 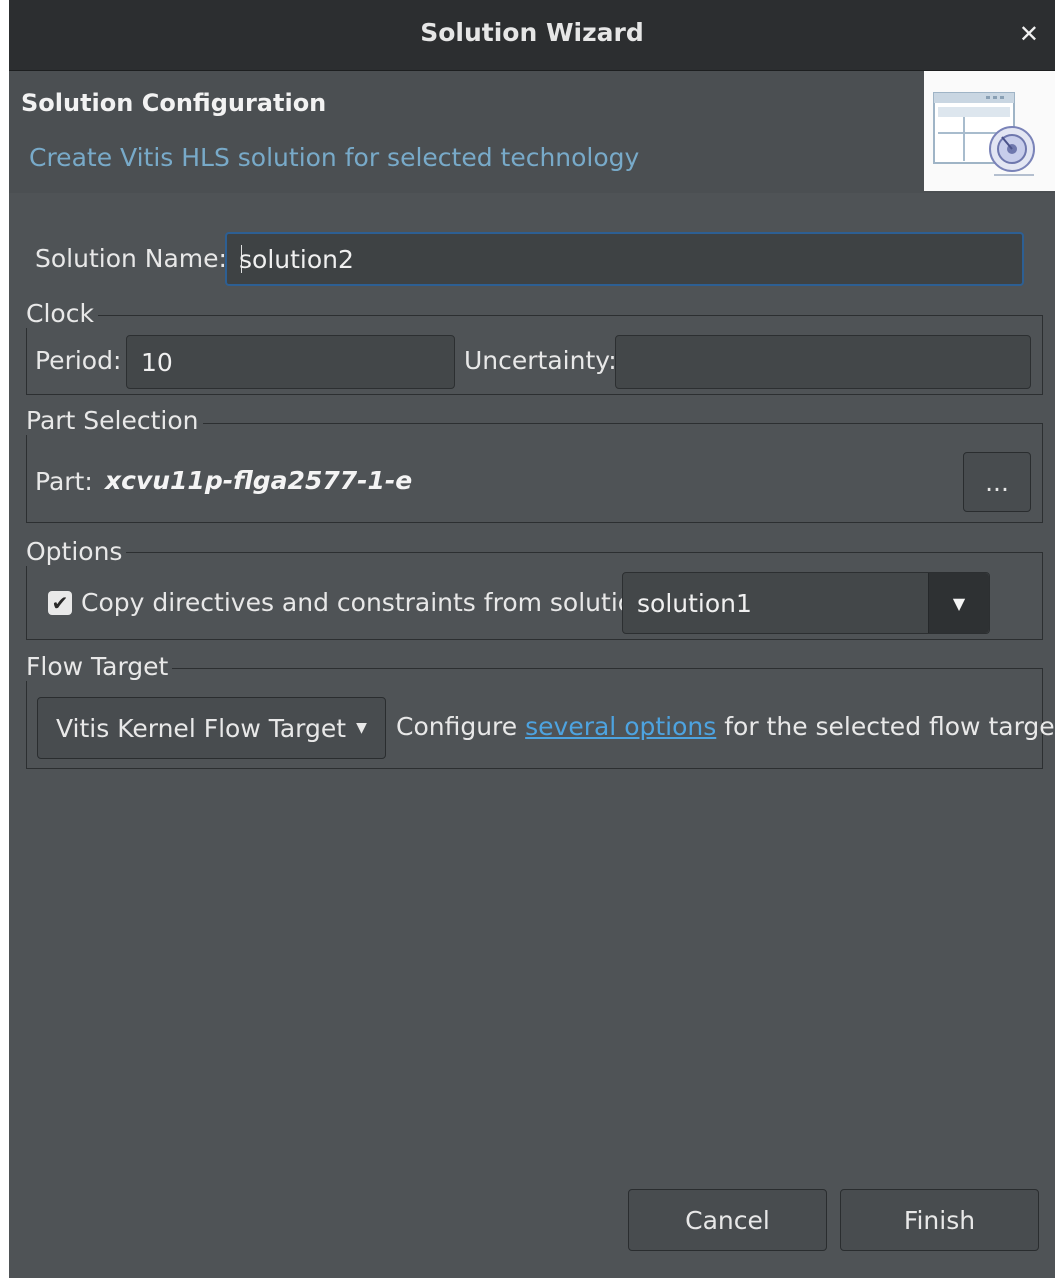 I want to click on configure-prefix: Configure, so click(x=457, y=726).